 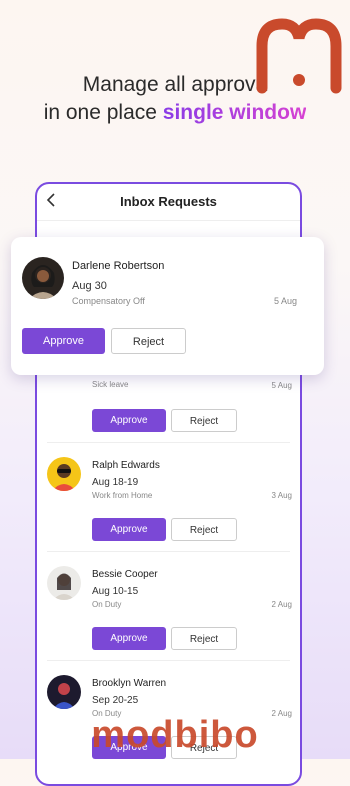 What do you see at coordinates (281, 604) in the screenshot?
I see `request-date-stamp: 2 Aug` at bounding box center [281, 604].